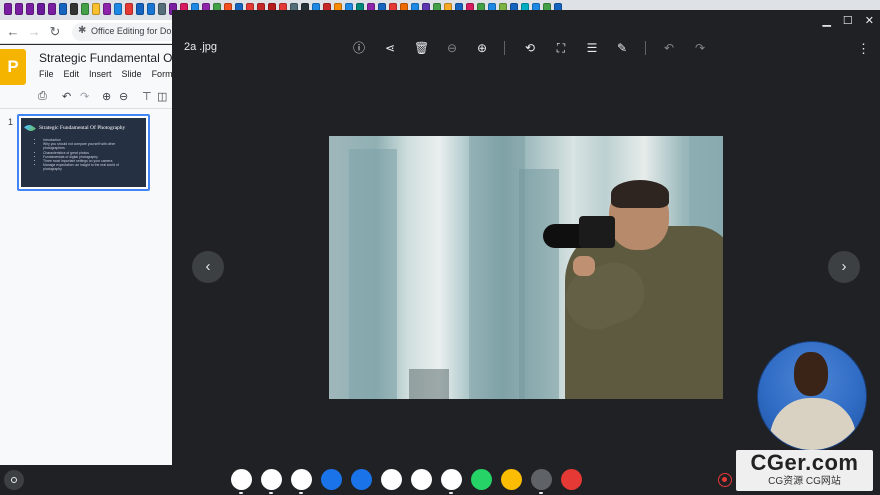 The height and width of the screenshot is (495, 880). Describe the element at coordinates (826, 20) in the screenshot. I see `minimize-icon: ▁` at that location.